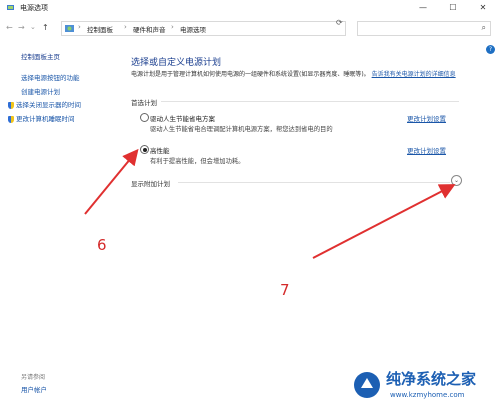 The width and height of the screenshot is (500, 409). What do you see at coordinates (367, 385) in the screenshot?
I see `site-logo-icon` at bounding box center [367, 385].